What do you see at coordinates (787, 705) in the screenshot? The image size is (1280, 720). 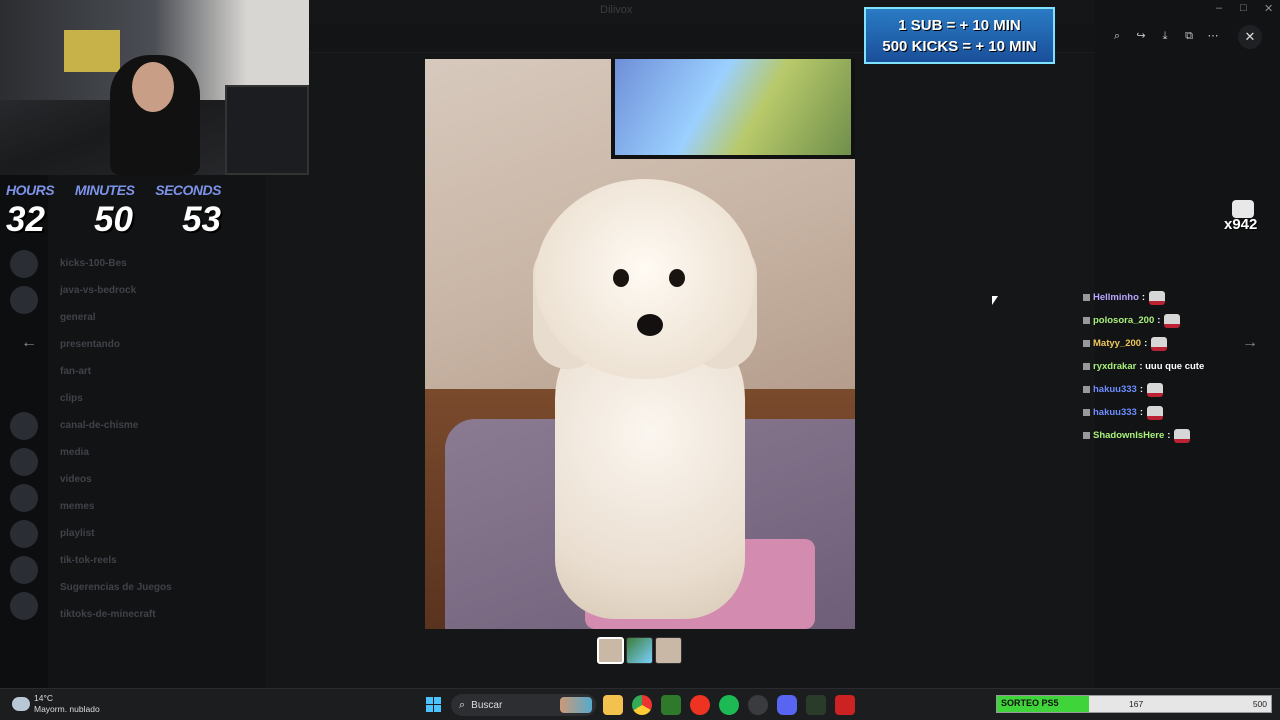 I see `discord-icon` at bounding box center [787, 705].